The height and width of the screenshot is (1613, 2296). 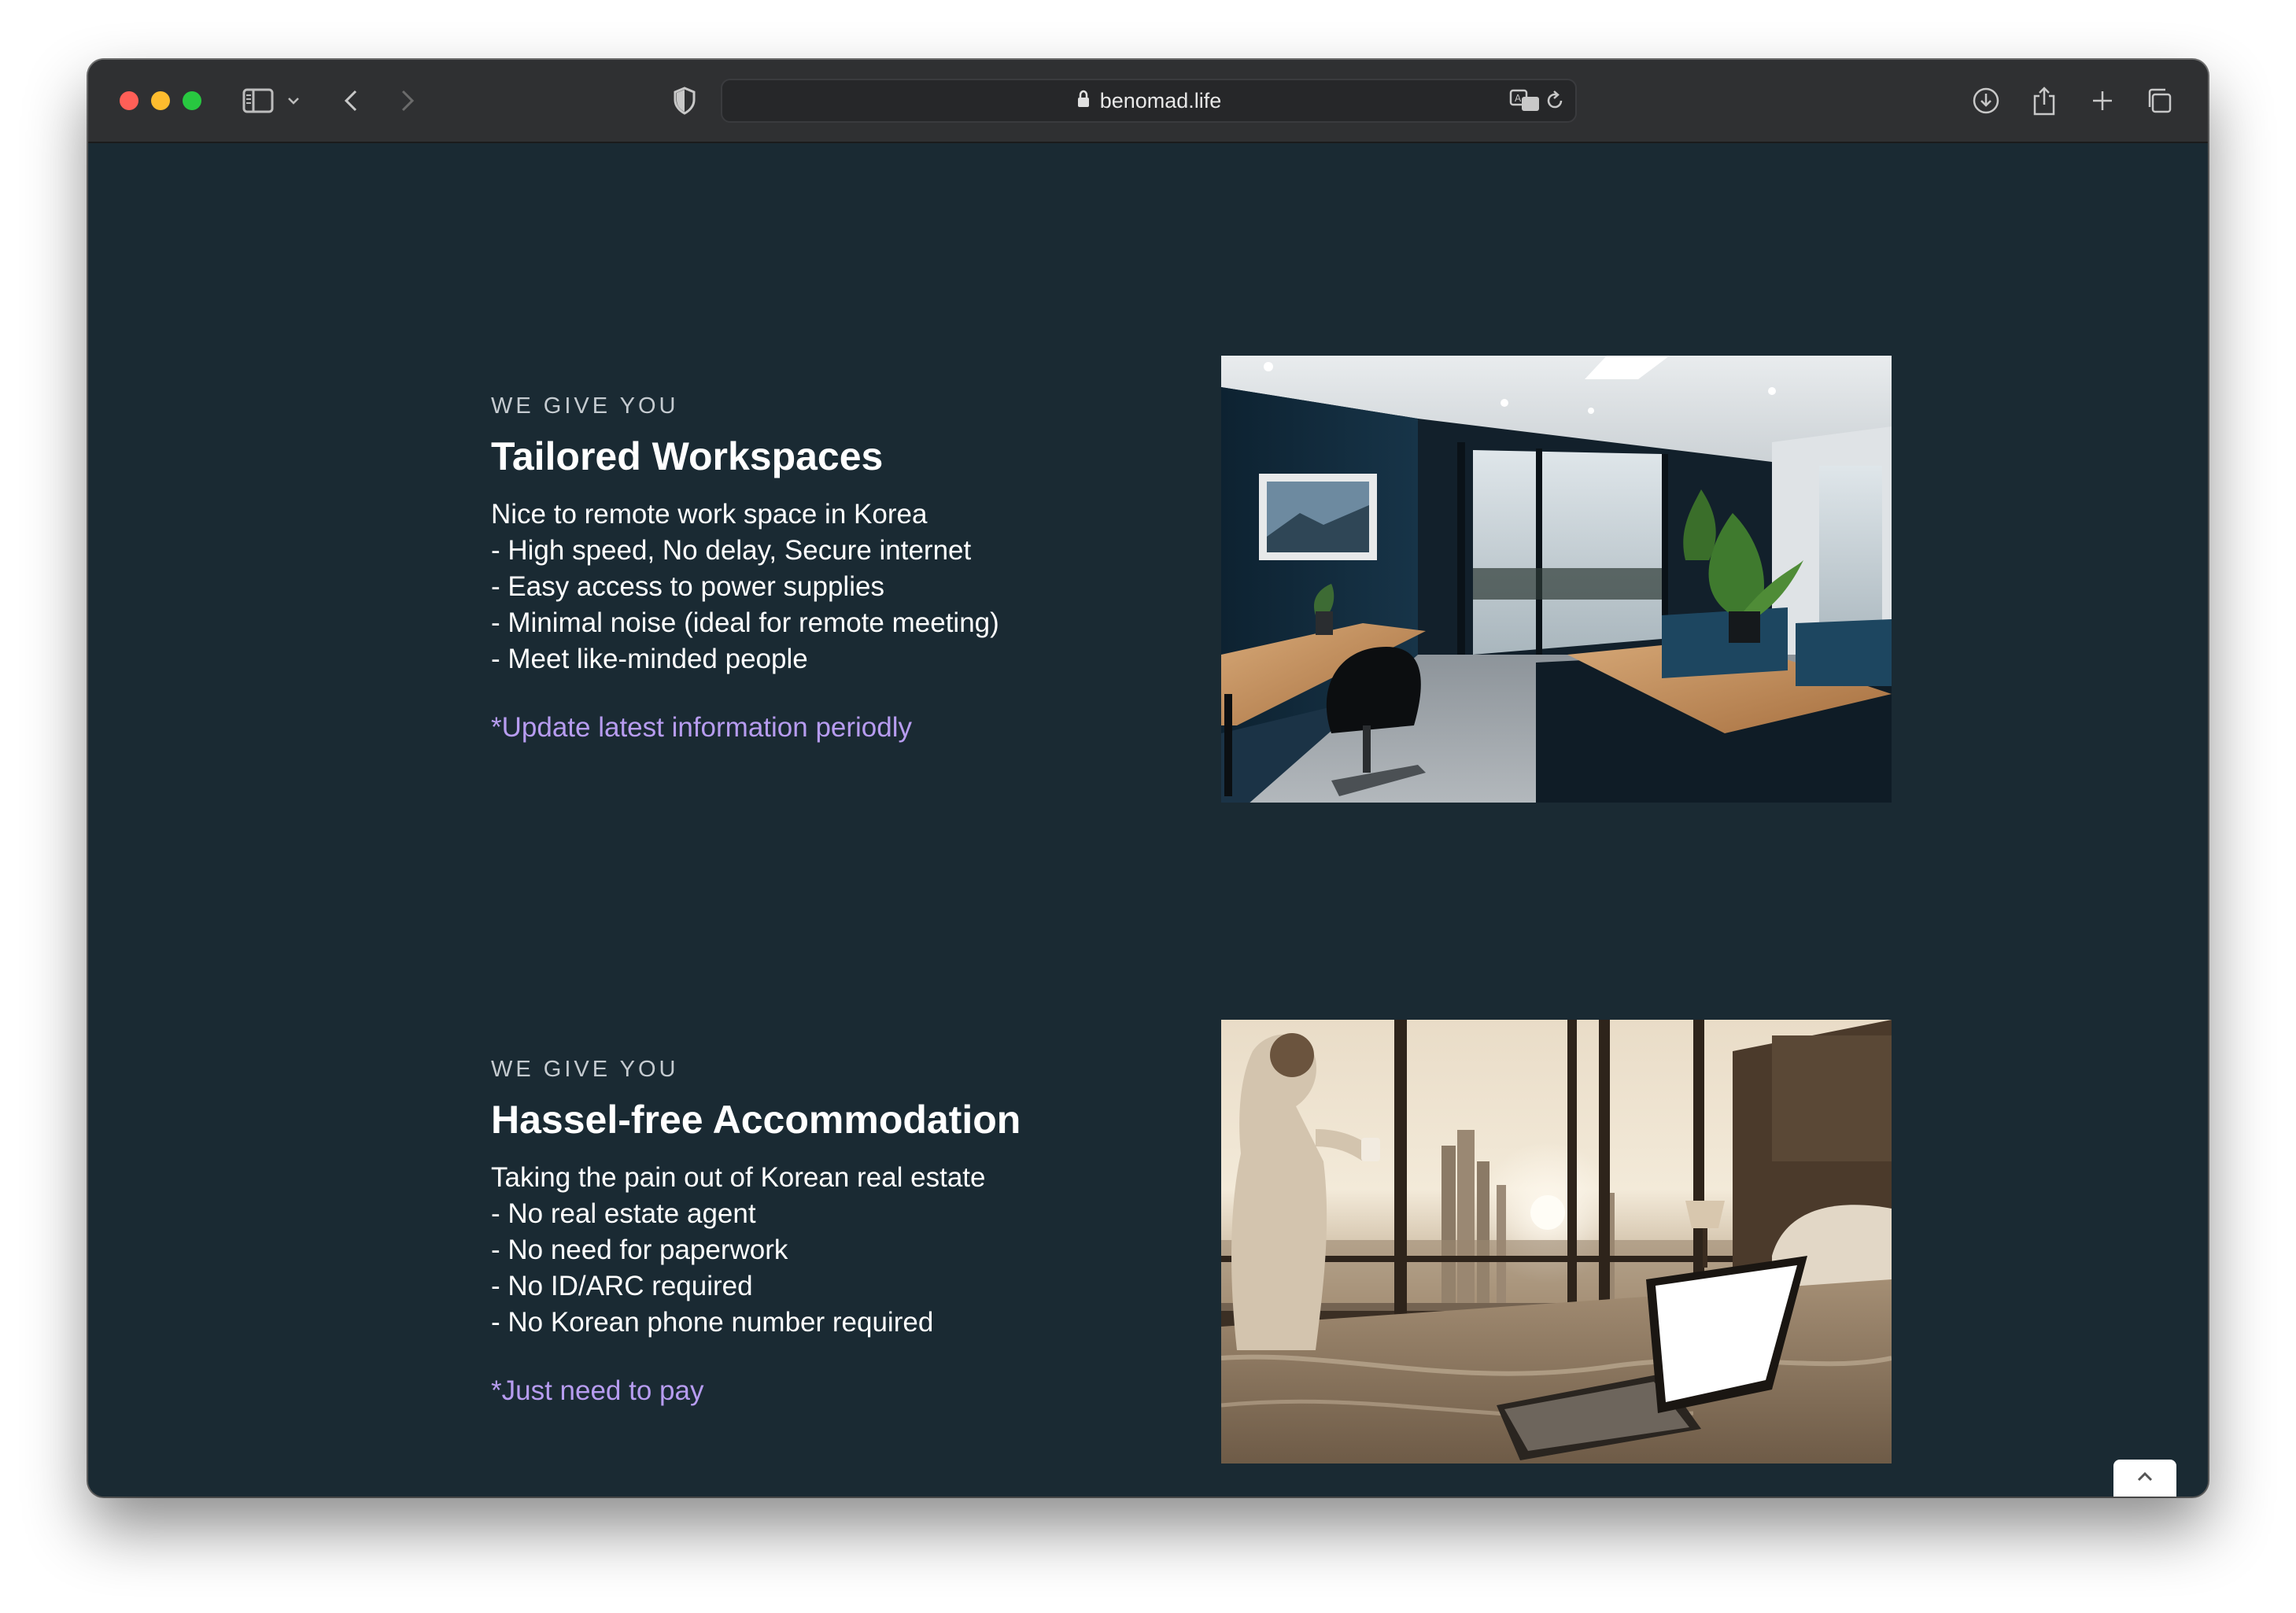 I want to click on back-icon, so click(x=351, y=101).